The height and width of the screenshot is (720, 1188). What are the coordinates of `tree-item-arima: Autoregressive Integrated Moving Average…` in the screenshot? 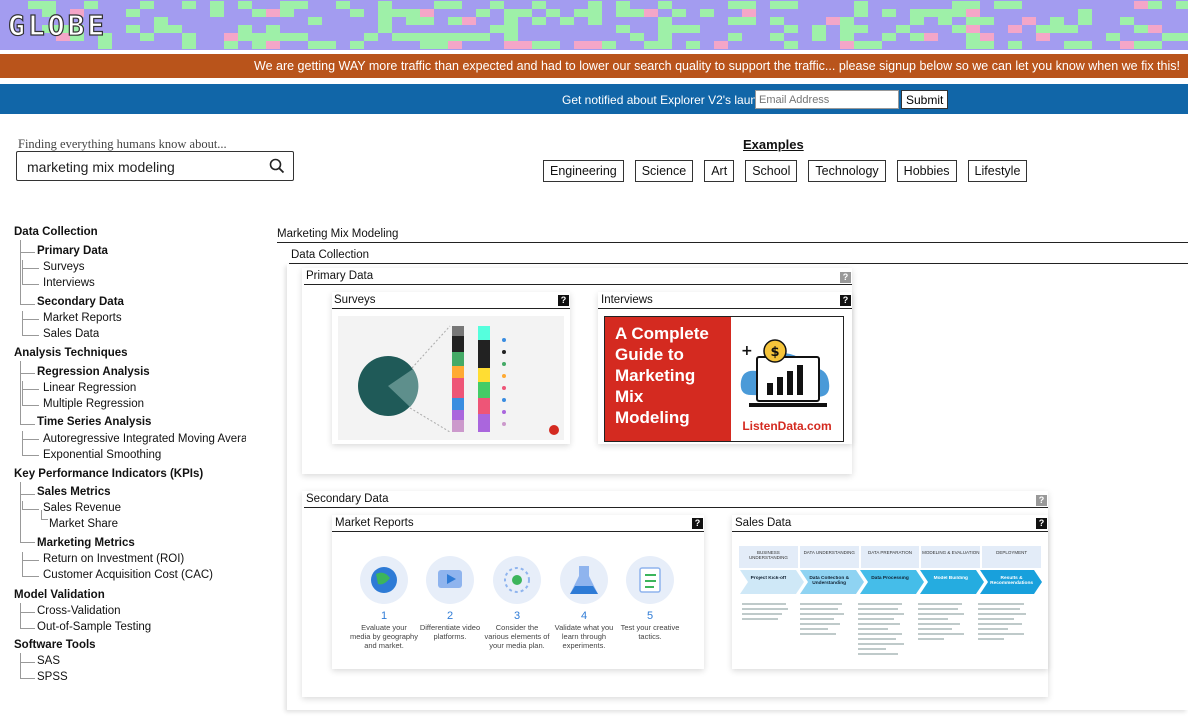 It's located at (144, 439).